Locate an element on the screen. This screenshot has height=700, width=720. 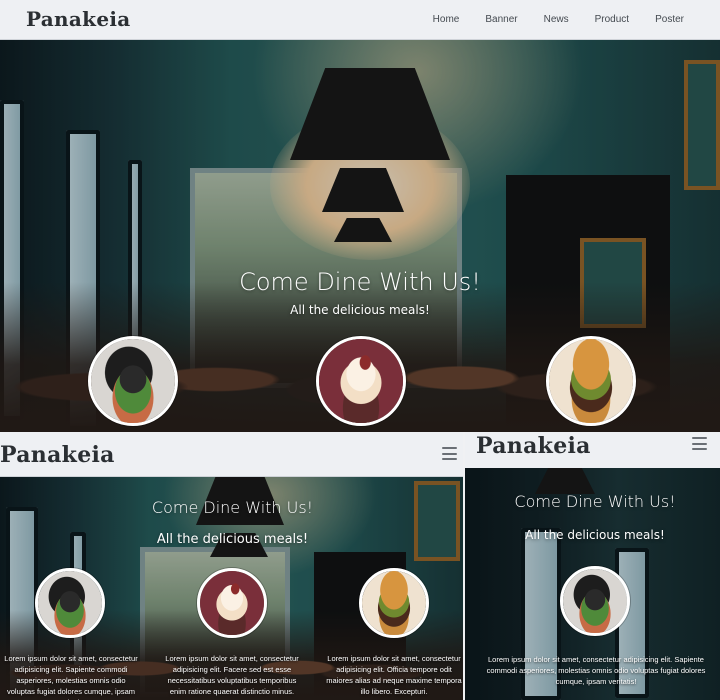
nav-link-news: News is located at coordinates (556, 19).